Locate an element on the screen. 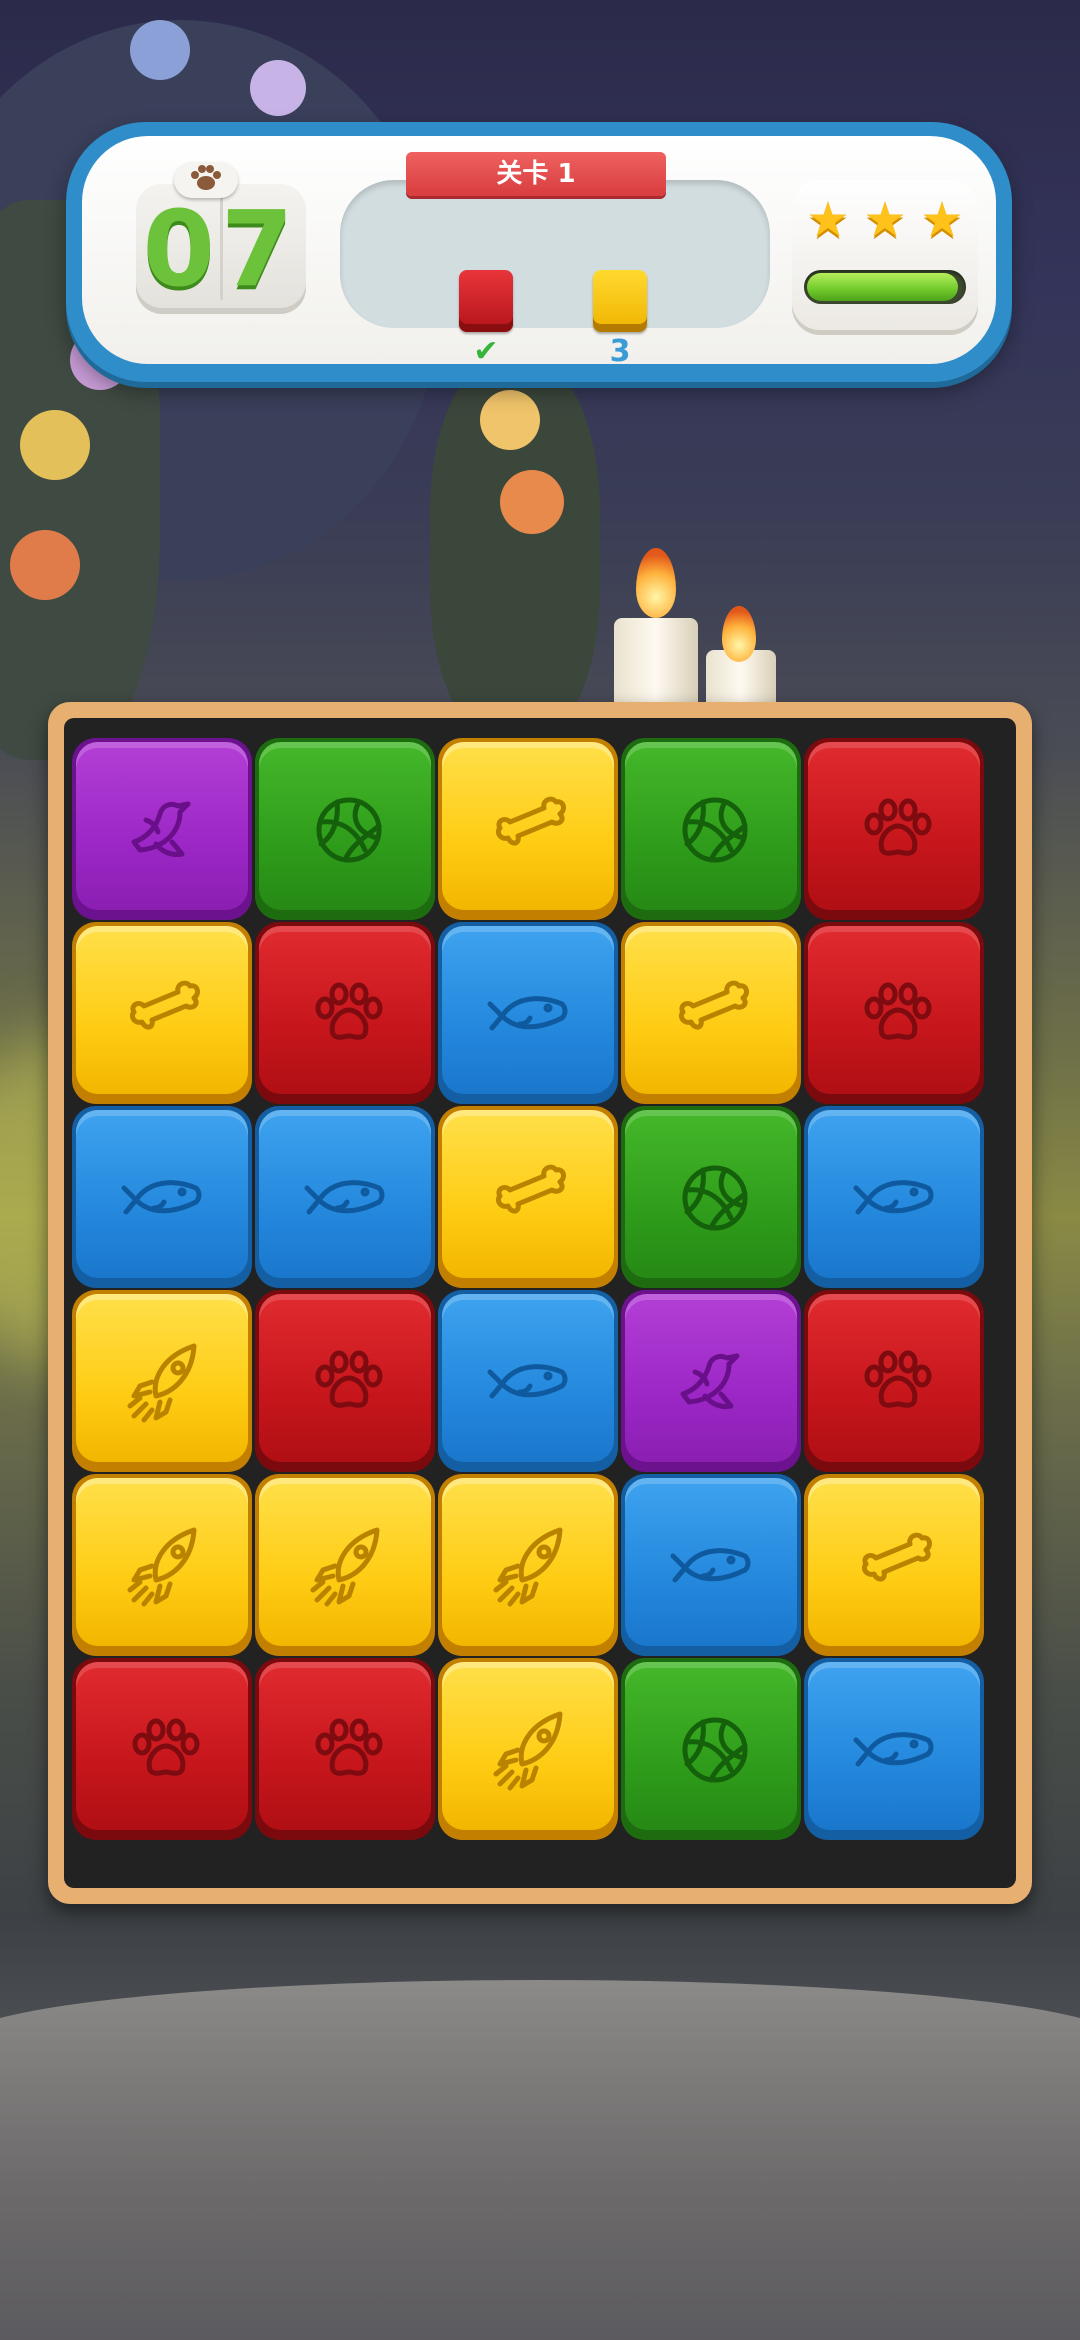  star-row: ★ ★ ★ is located at coordinates (885, 220).